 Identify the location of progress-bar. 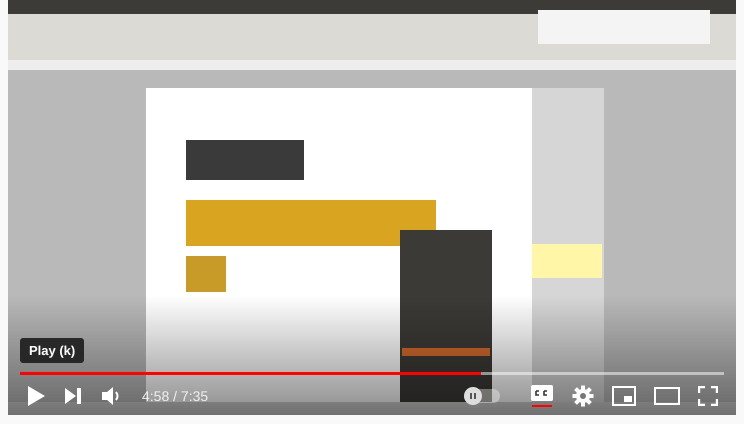
(372, 373).